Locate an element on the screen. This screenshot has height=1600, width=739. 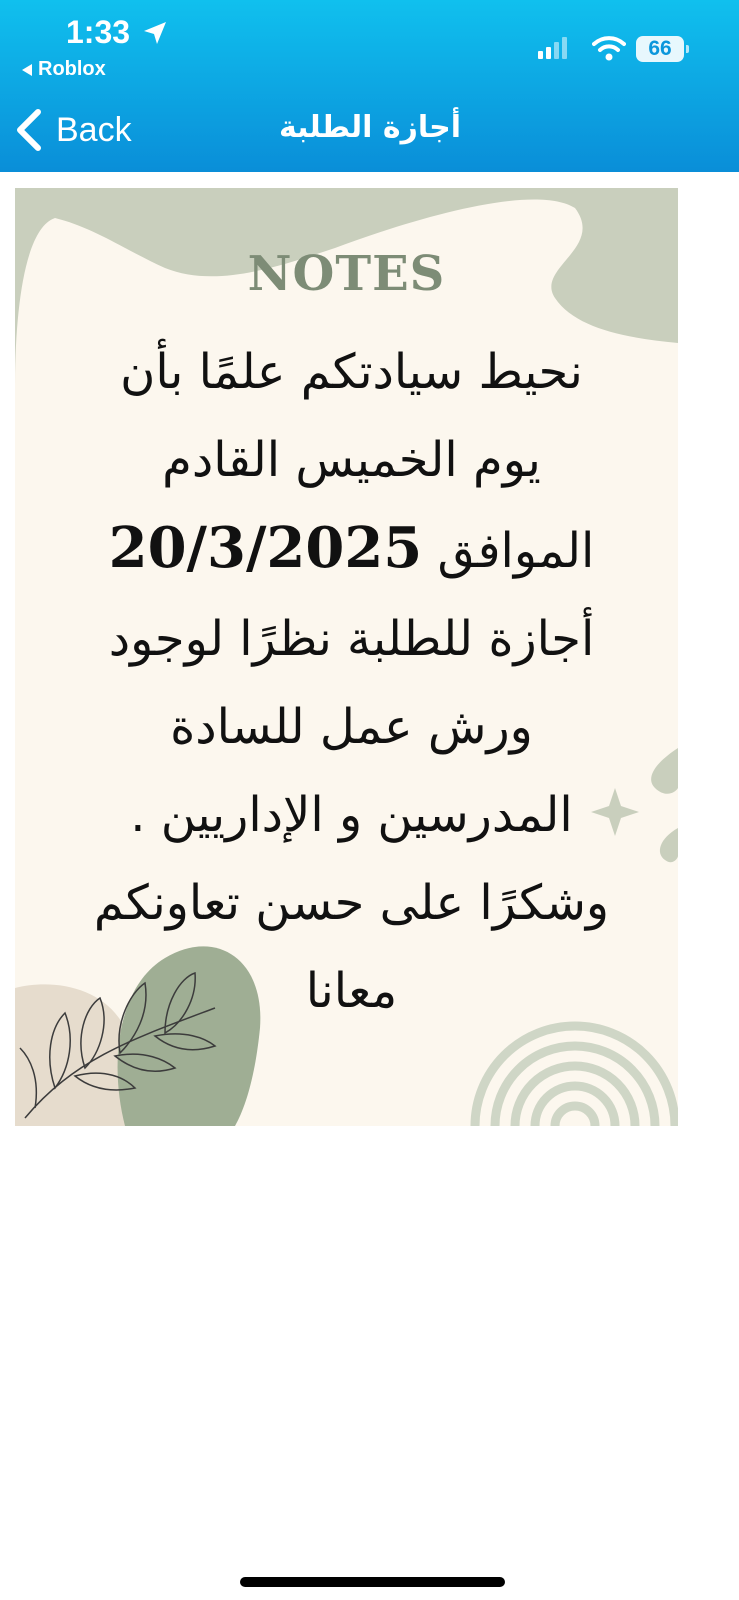
wifi-icon is located at coordinates (609, 48).